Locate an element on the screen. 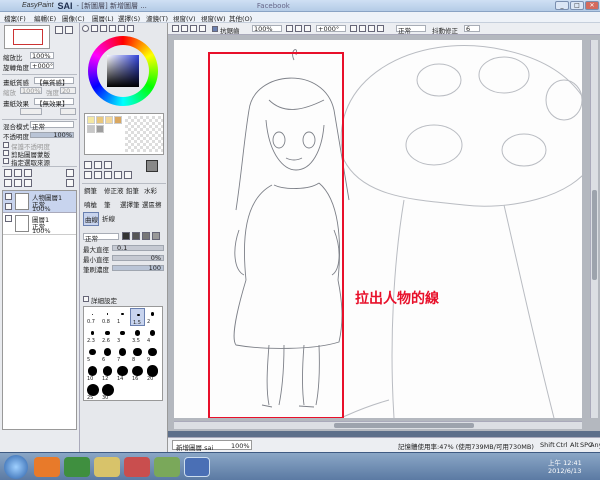  magic-wand-icon is located at coordinates (108, 165).